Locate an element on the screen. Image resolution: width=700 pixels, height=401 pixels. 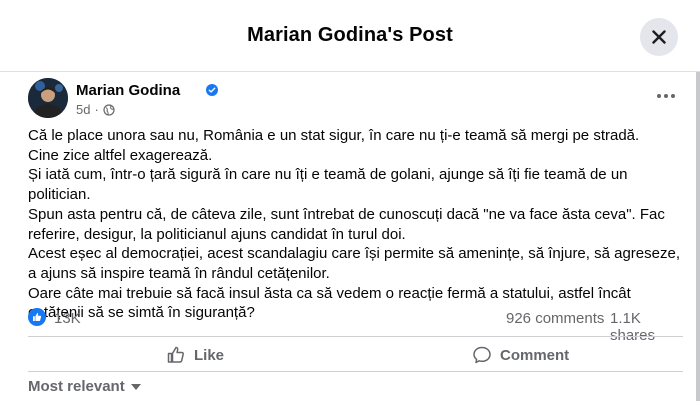
chevron-down-icon is located at coordinates (135, 386).